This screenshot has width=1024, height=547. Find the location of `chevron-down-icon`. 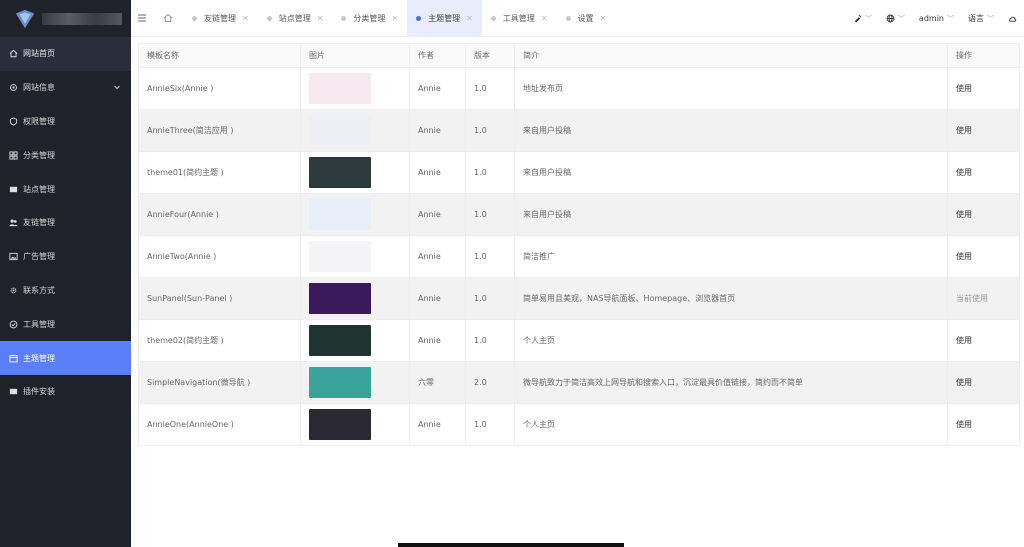

chevron-down-icon is located at coordinates (117, 87).